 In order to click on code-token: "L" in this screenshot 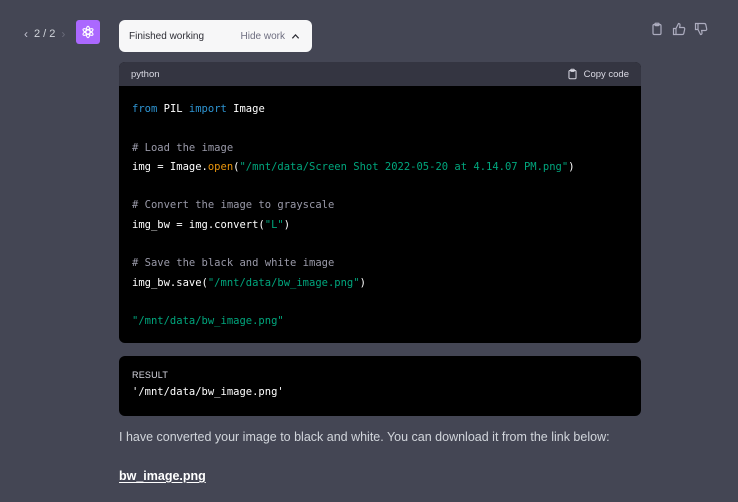, I will do `click(274, 224)`.